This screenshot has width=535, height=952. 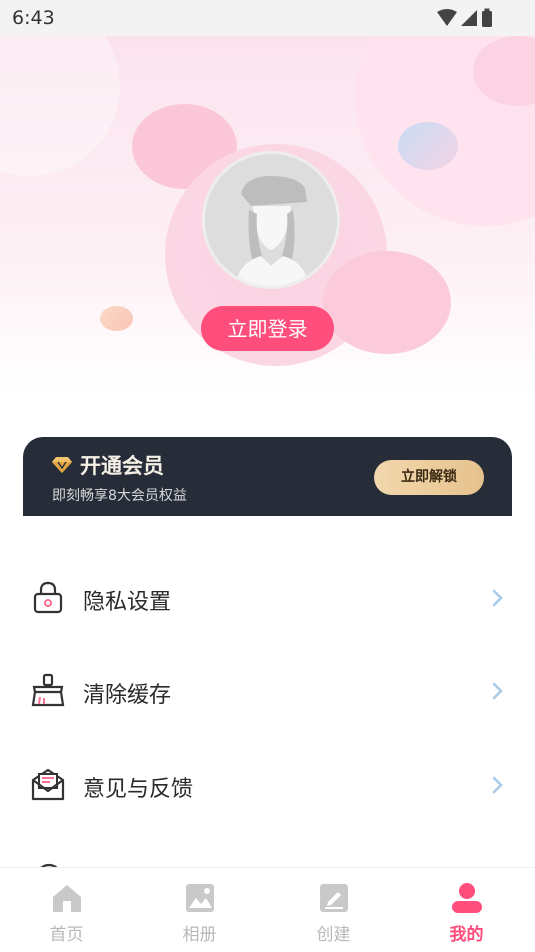 I want to click on avatar-placeholder-icon, so click(x=271, y=220).